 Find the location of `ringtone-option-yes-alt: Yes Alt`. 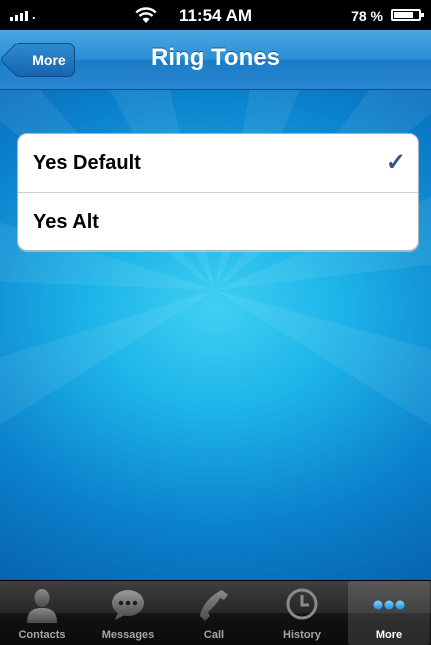

ringtone-option-yes-alt: Yes Alt is located at coordinates (218, 221).